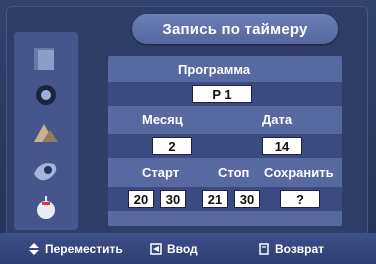 The height and width of the screenshot is (264, 376). I want to click on hint-move-label: Переместить, so click(84, 249).